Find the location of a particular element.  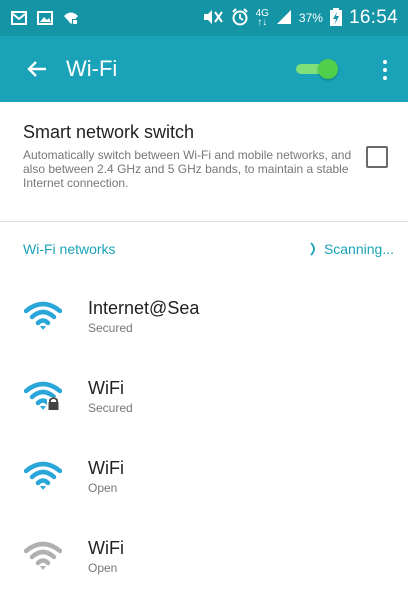

more-options-button is located at coordinates (385, 70).